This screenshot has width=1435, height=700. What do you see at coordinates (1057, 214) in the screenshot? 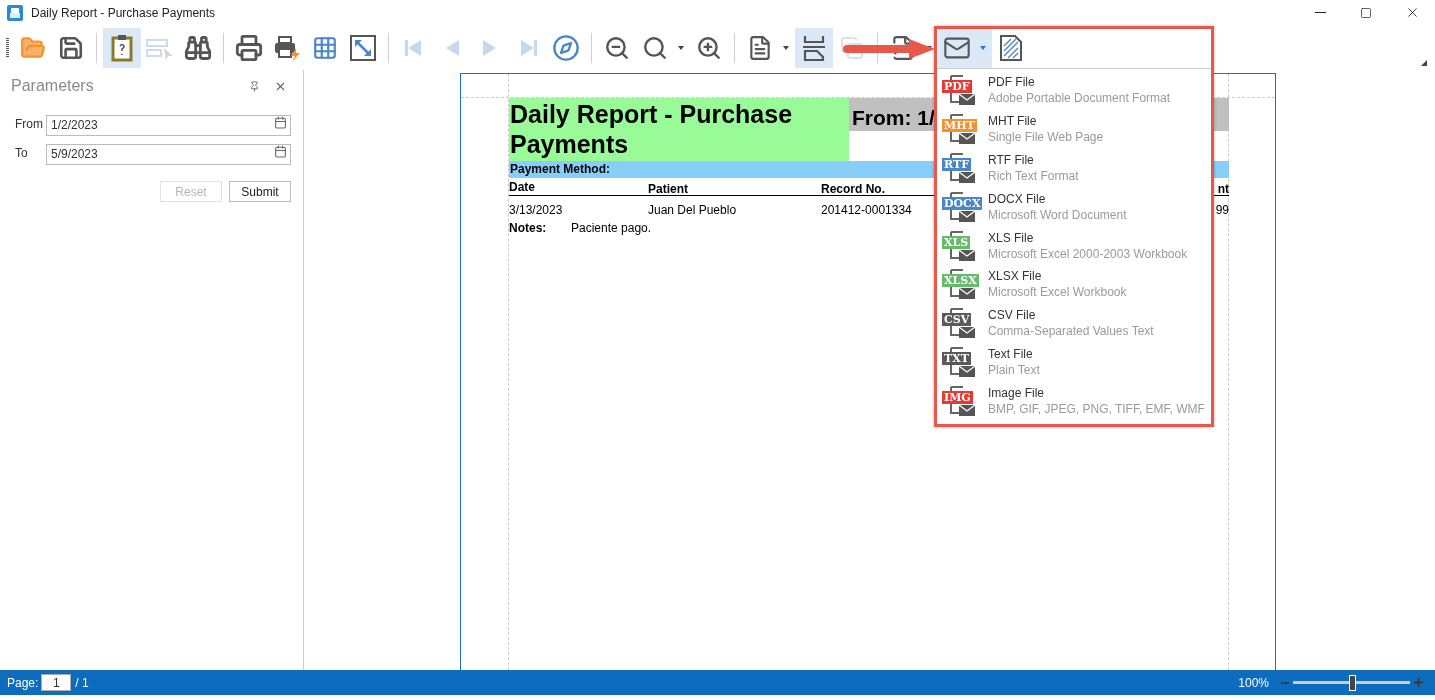
I see `item-description: Microsoft Word Document` at bounding box center [1057, 214].